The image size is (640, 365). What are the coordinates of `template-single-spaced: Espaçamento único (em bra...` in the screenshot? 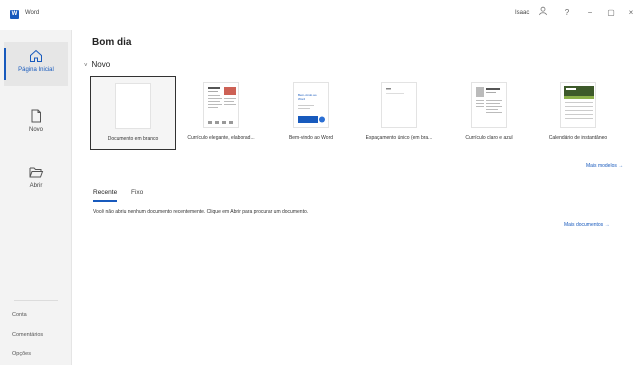 It's located at (399, 113).